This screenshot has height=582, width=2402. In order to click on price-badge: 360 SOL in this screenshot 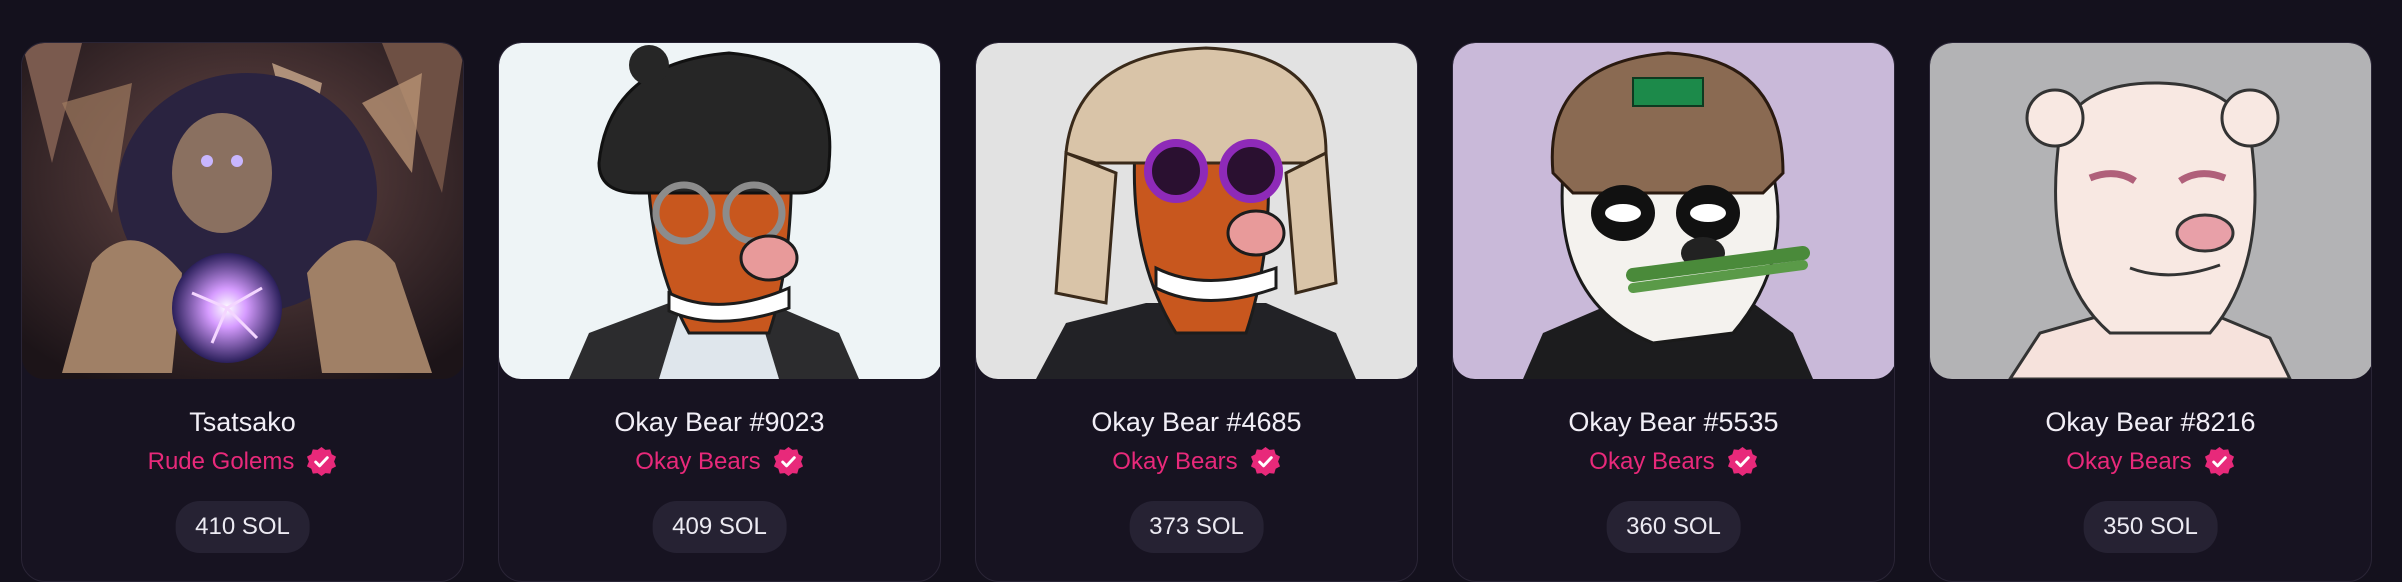, I will do `click(1673, 527)`.